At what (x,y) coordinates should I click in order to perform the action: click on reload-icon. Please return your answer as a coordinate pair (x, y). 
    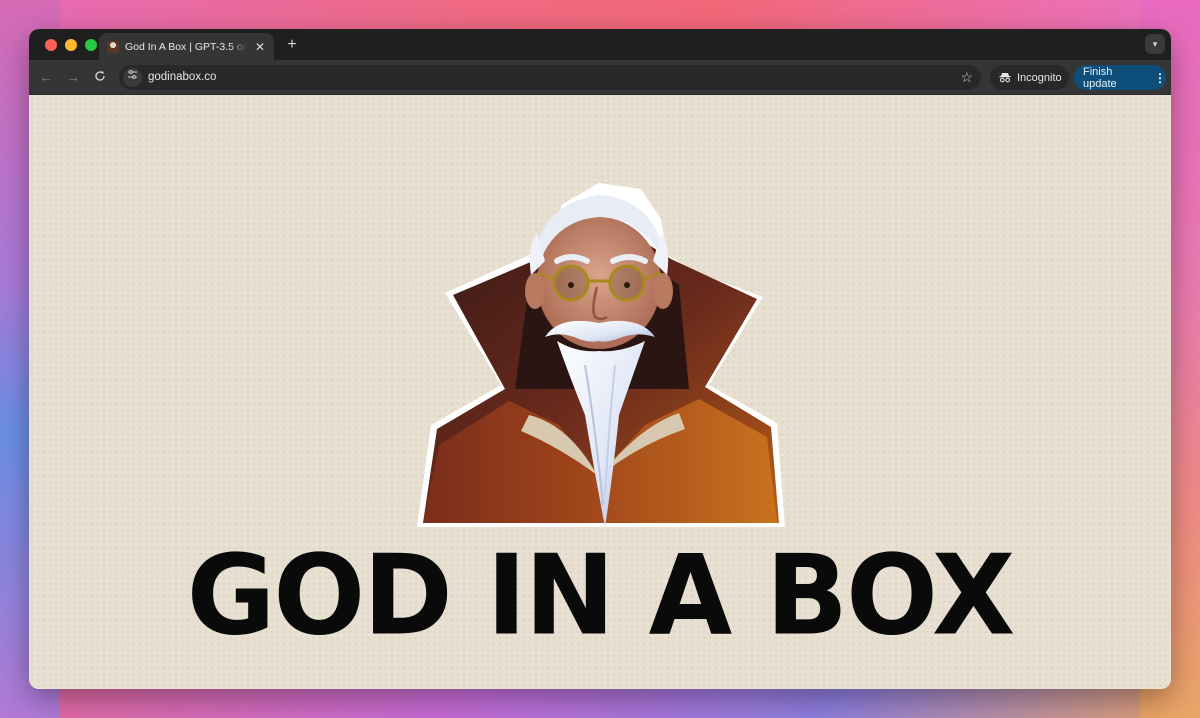
    Looking at the image, I should click on (100, 77).